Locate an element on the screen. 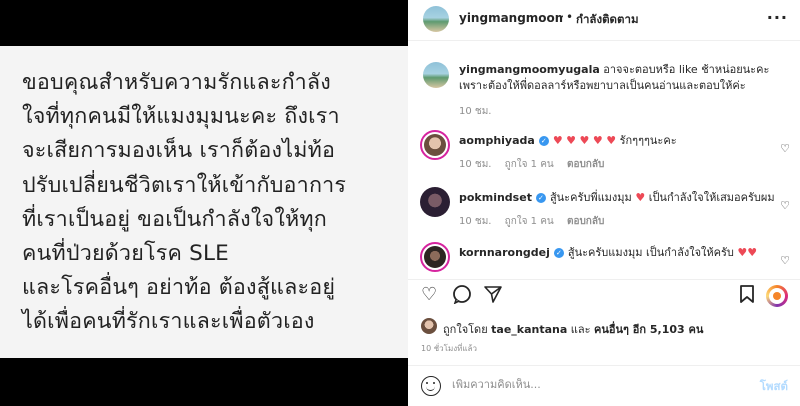  comment-input is located at coordinates (592, 384).